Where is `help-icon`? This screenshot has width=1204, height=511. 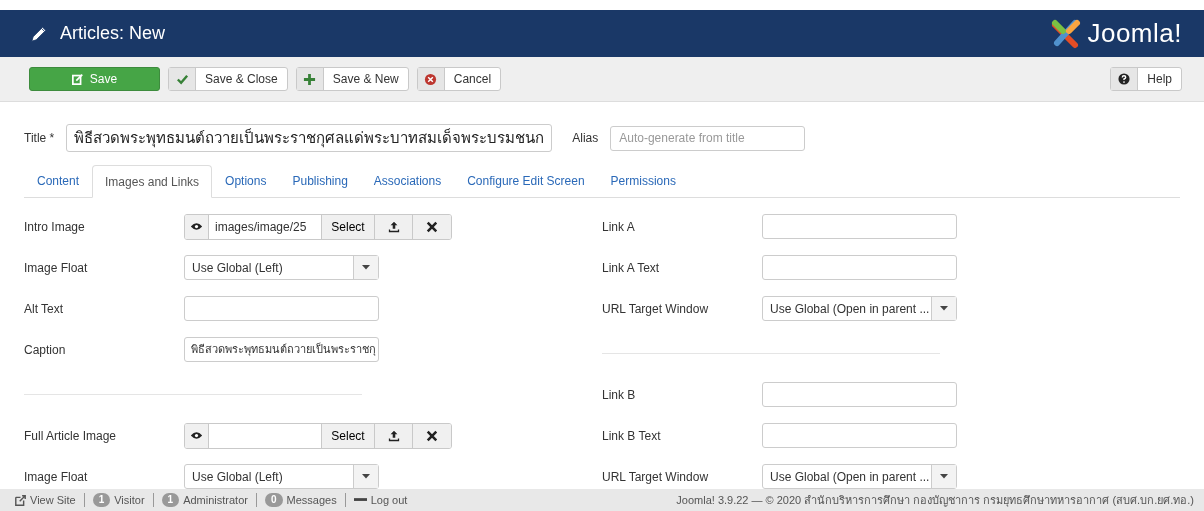 help-icon is located at coordinates (1124, 79).